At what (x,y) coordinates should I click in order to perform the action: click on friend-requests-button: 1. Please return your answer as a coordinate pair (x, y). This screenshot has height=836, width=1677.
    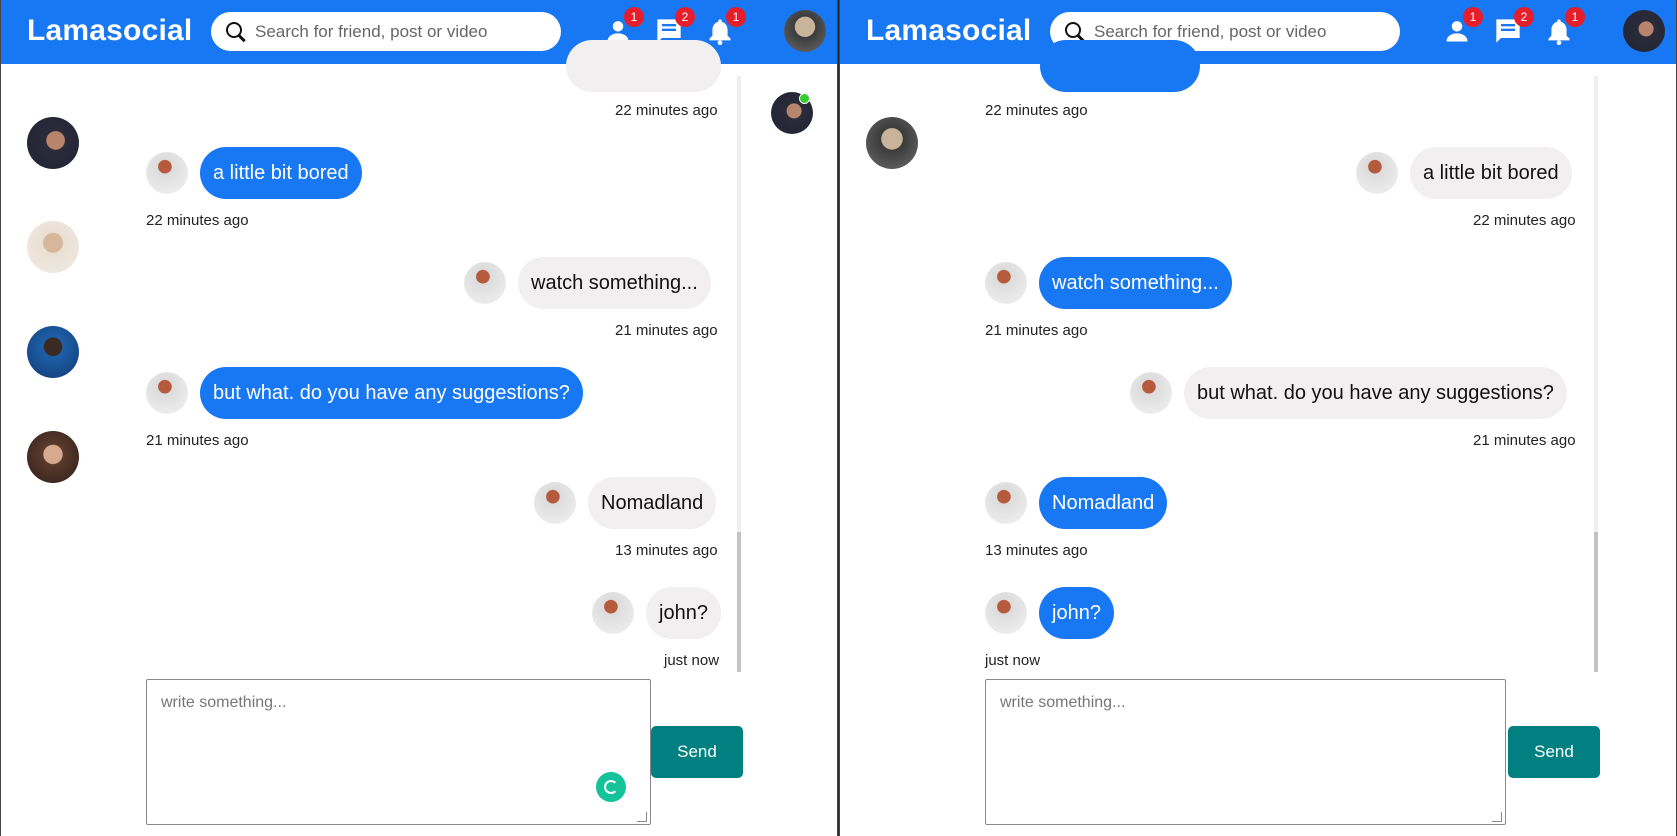
    Looking at the image, I should click on (1463, 26).